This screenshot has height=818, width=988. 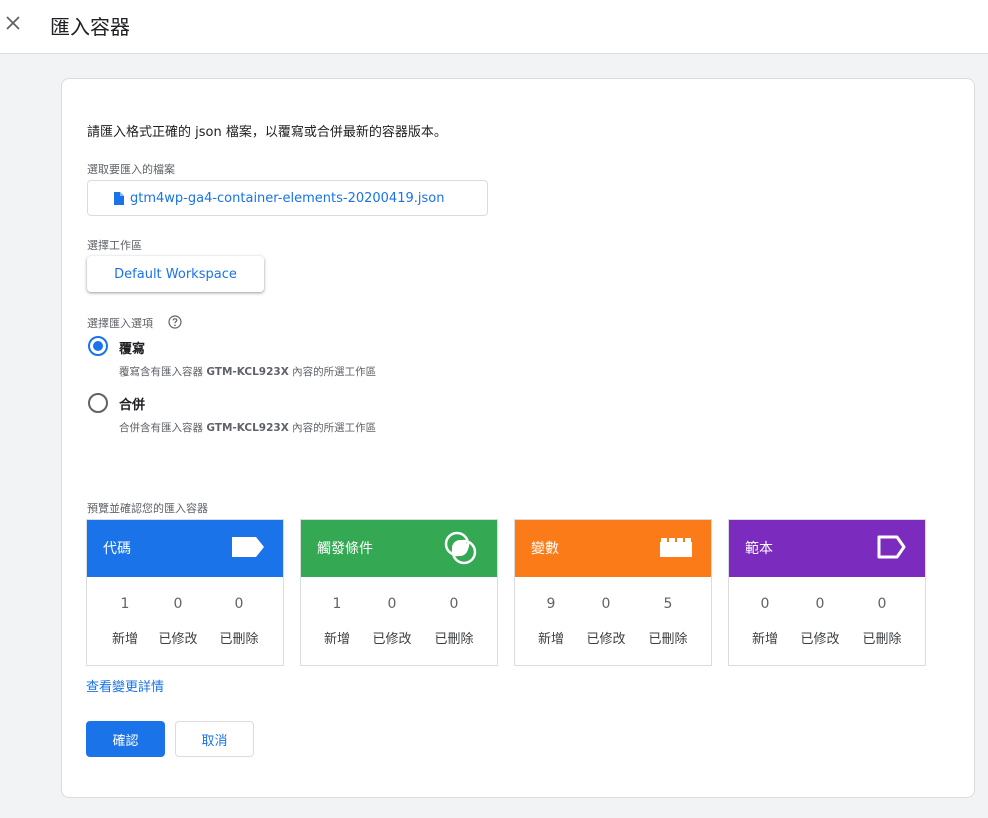 I want to click on merge-desc: 合併含有匯入容器 GTM-KCL923X 內容的所選工作區, so click(x=248, y=428).